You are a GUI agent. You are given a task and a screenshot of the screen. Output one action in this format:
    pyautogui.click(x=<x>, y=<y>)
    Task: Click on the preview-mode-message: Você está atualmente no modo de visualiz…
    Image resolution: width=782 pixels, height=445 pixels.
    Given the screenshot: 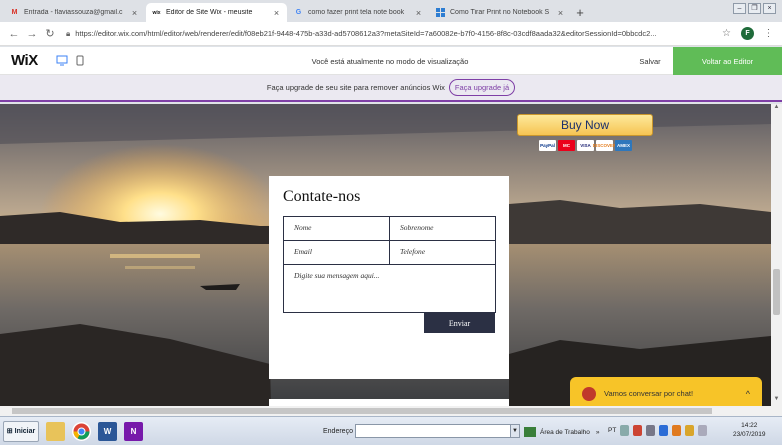 What is the action you would take?
    pyautogui.click(x=390, y=61)
    